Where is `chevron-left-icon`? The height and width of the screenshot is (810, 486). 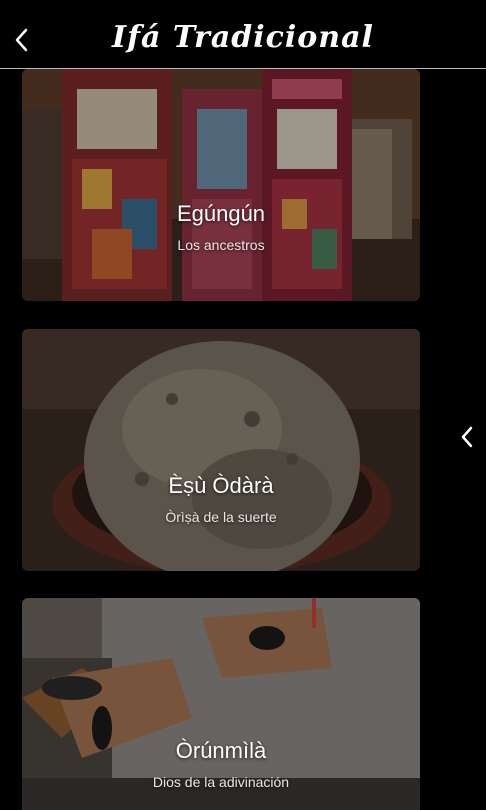
chevron-left-icon is located at coordinates (467, 437).